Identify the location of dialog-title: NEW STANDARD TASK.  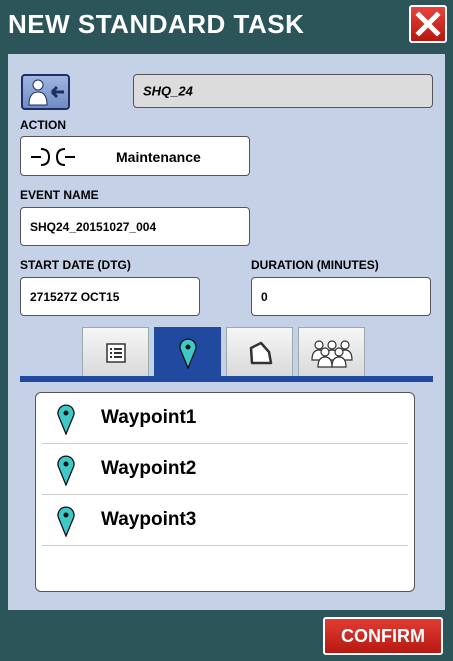
(156, 24).